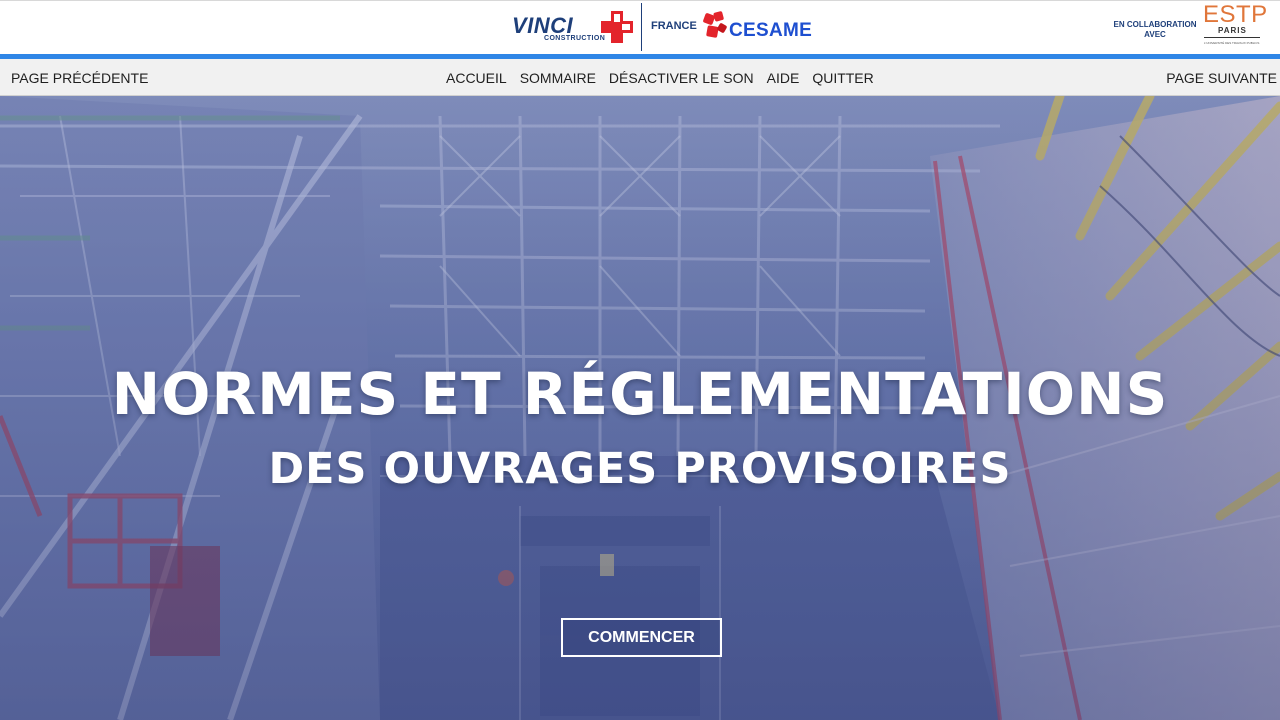 The height and width of the screenshot is (720, 1280). What do you see at coordinates (476, 78) in the screenshot?
I see `home-link: ACCUEIL` at bounding box center [476, 78].